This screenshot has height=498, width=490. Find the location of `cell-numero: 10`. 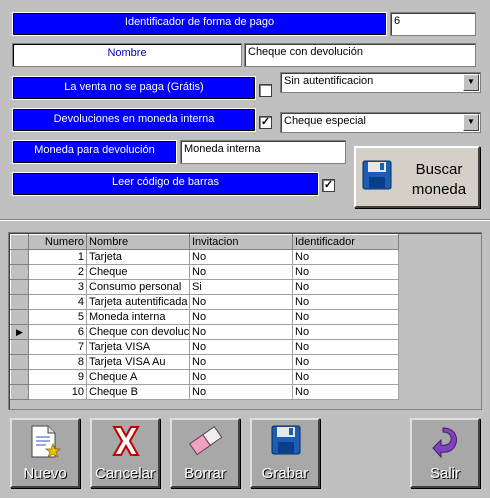

cell-numero: 10 is located at coordinates (57, 392).